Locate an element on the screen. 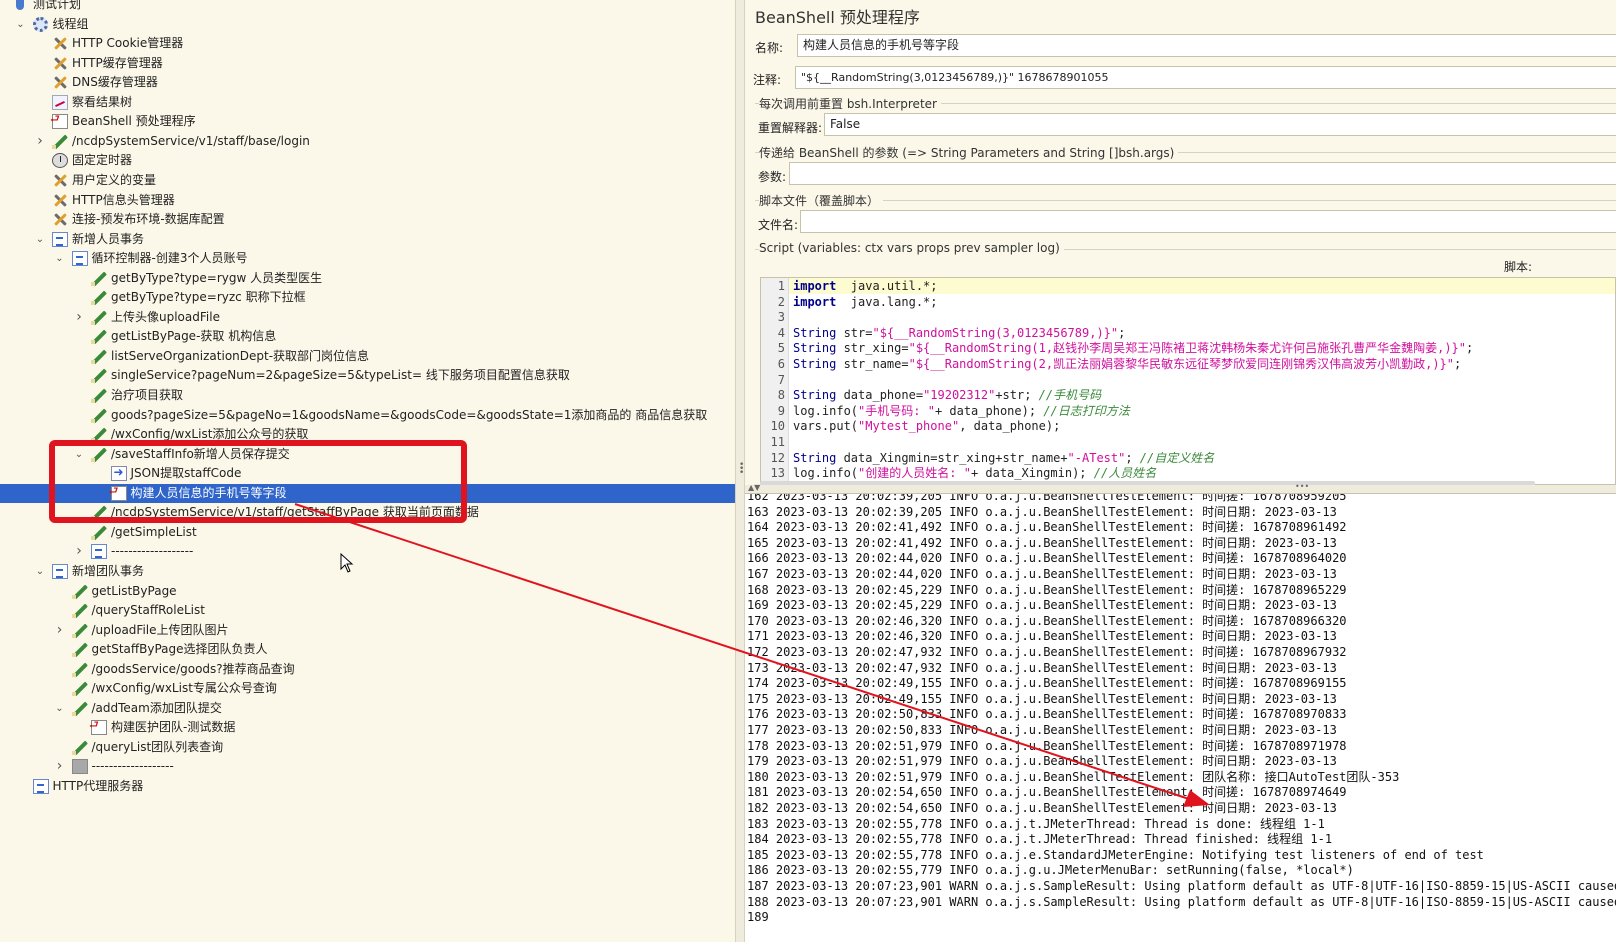 This screenshot has width=1616, height=942. tree-node: getListByPage-获取 机构信息 is located at coordinates (367, 336).